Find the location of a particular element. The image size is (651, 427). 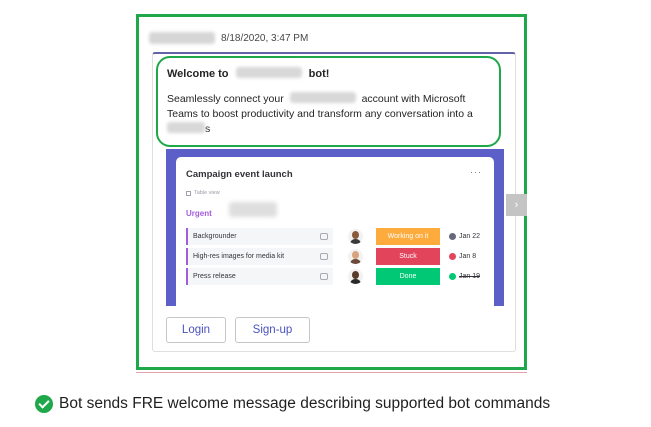

task-name: Backgrounder is located at coordinates (259, 236).